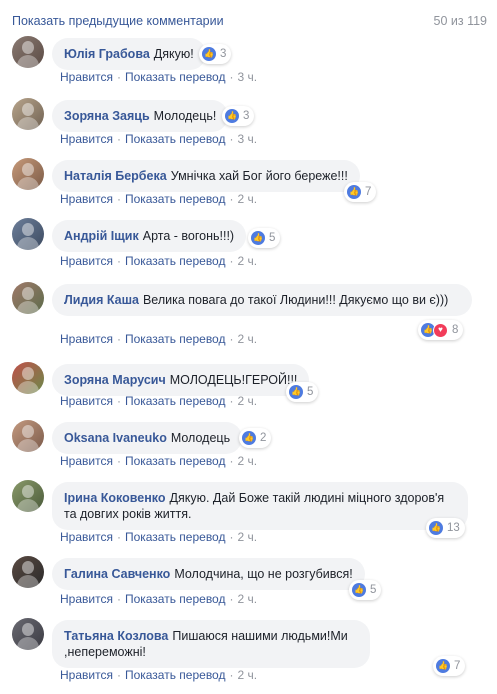  I want to click on comment-bubble: Oksana Ivaneuko Молодець, so click(147, 438).